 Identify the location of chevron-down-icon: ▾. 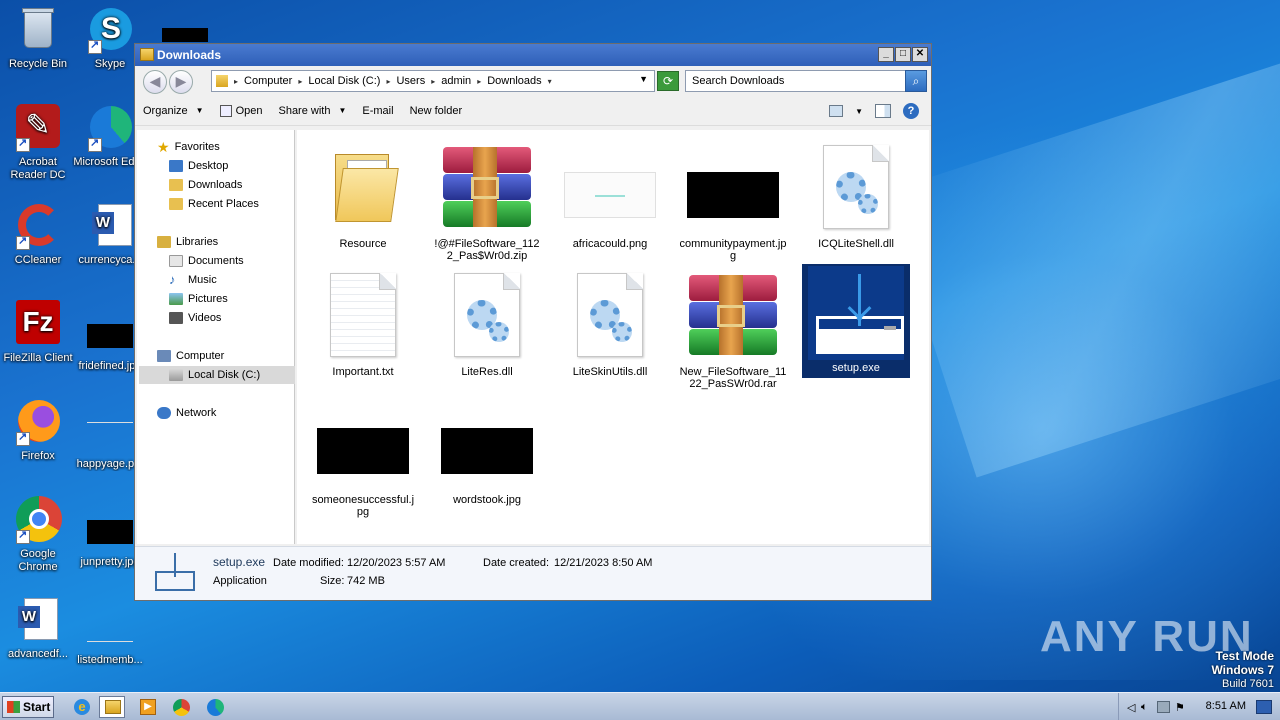
(550, 81).